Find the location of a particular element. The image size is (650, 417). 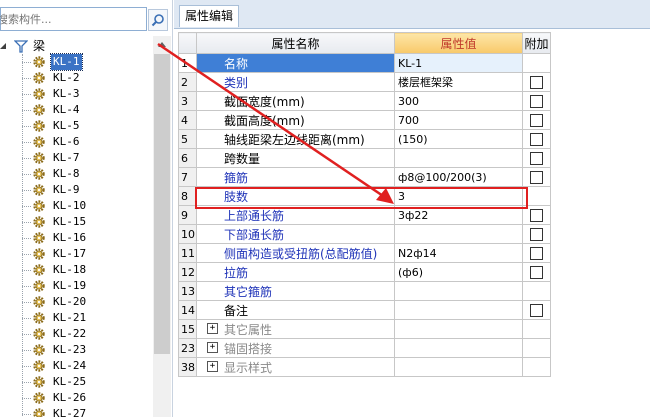

property-value: 700 is located at coordinates (458, 120).